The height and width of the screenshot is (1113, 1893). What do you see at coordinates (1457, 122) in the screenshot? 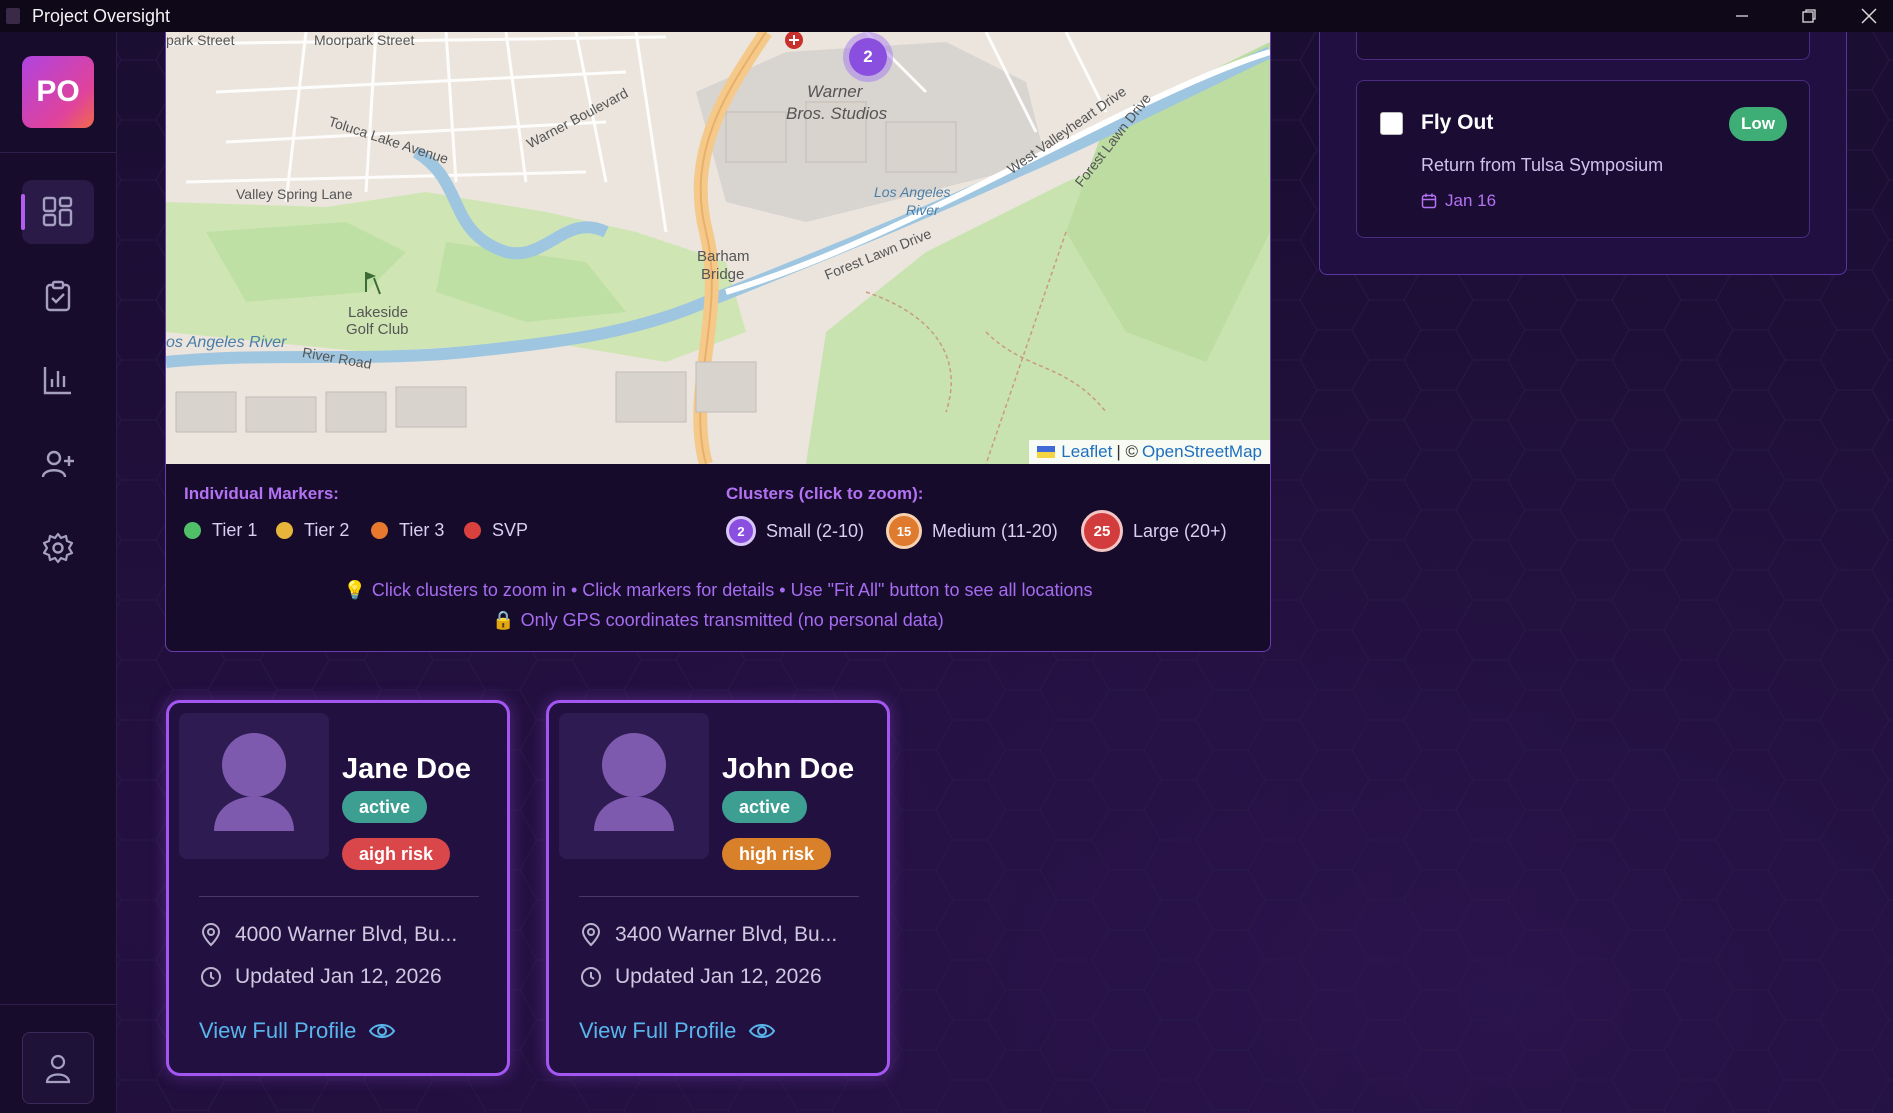
I see `task-title: Fly Out` at bounding box center [1457, 122].